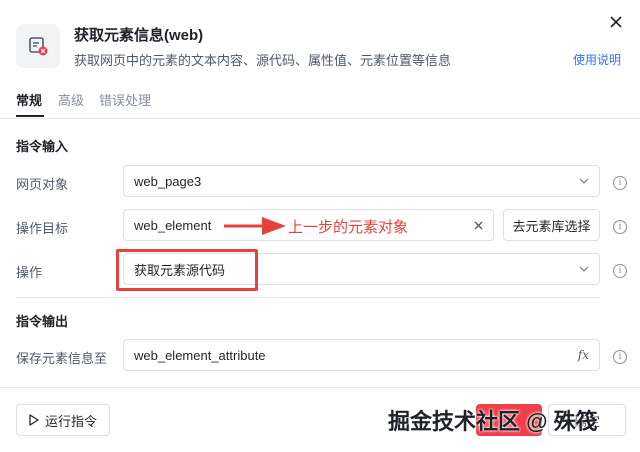  Describe the element at coordinates (551, 225) in the screenshot. I see `select-from-library-button: 去元素库选择` at that location.